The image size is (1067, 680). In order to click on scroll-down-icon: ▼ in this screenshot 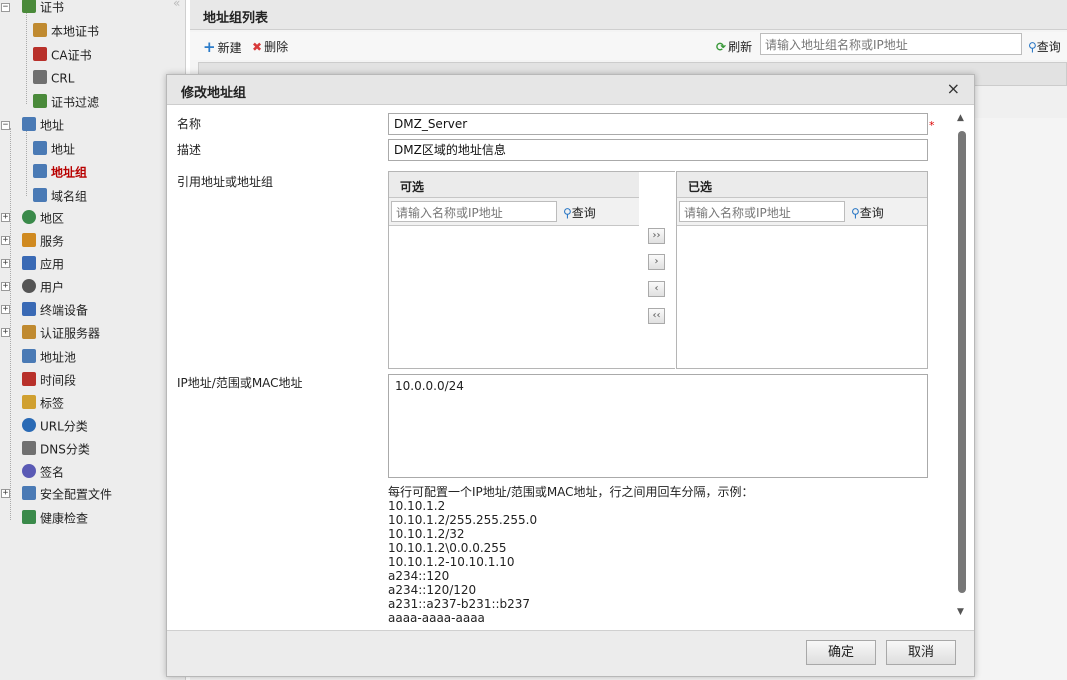, I will do `click(960, 612)`.